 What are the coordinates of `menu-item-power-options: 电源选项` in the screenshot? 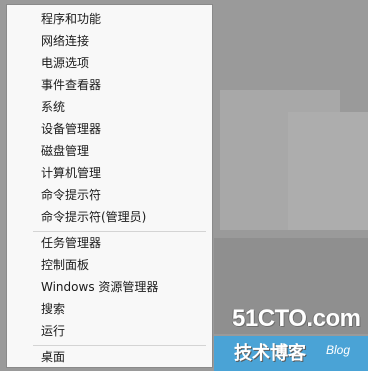 It's located at (109, 63).